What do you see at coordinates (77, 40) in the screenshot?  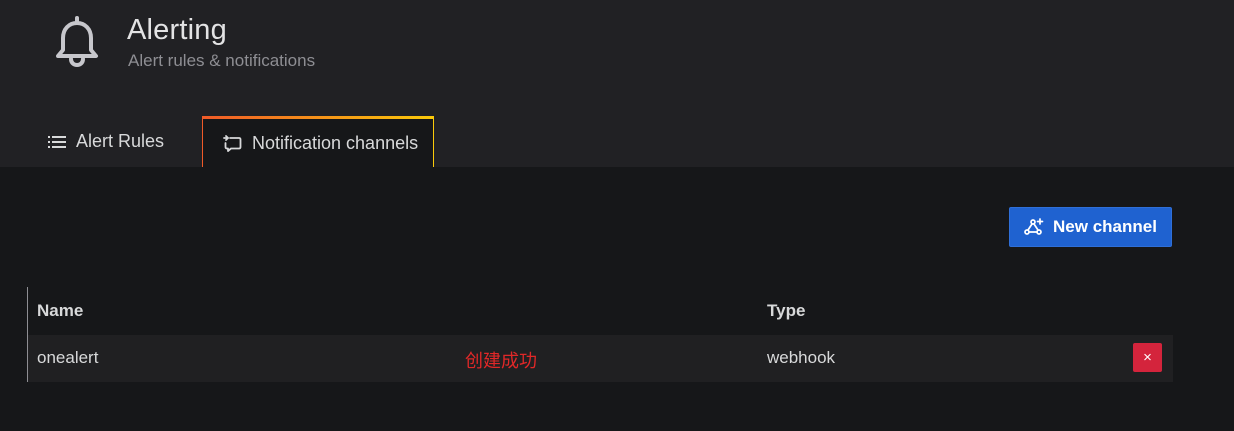 I see `bell-icon` at bounding box center [77, 40].